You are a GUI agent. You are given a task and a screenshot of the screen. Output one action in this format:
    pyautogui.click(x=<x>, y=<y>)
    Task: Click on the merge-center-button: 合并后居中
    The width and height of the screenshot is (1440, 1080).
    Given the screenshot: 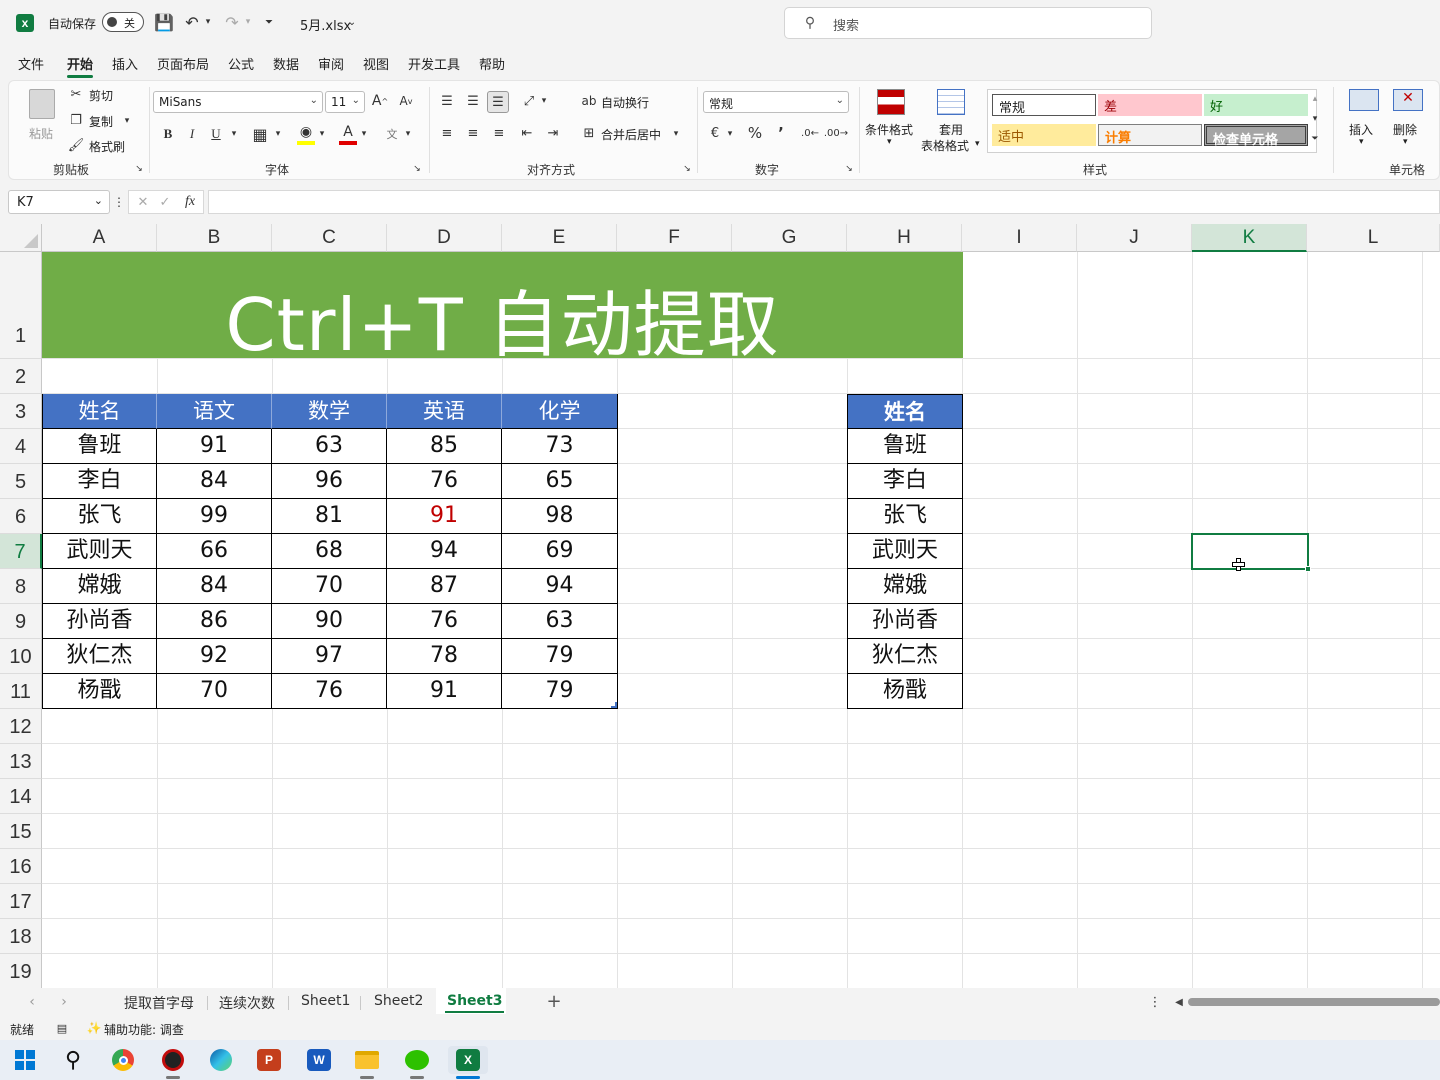 What is the action you would take?
    pyautogui.click(x=631, y=134)
    